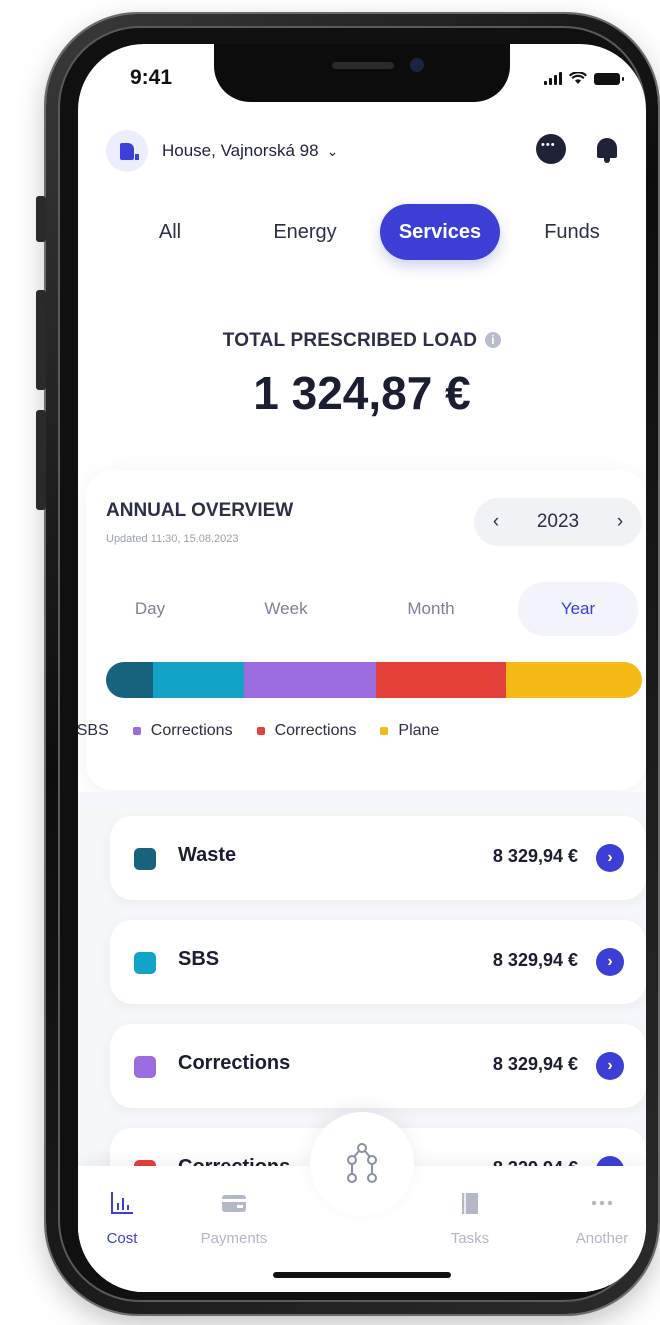  I want to click on card-icon, so click(234, 1203).